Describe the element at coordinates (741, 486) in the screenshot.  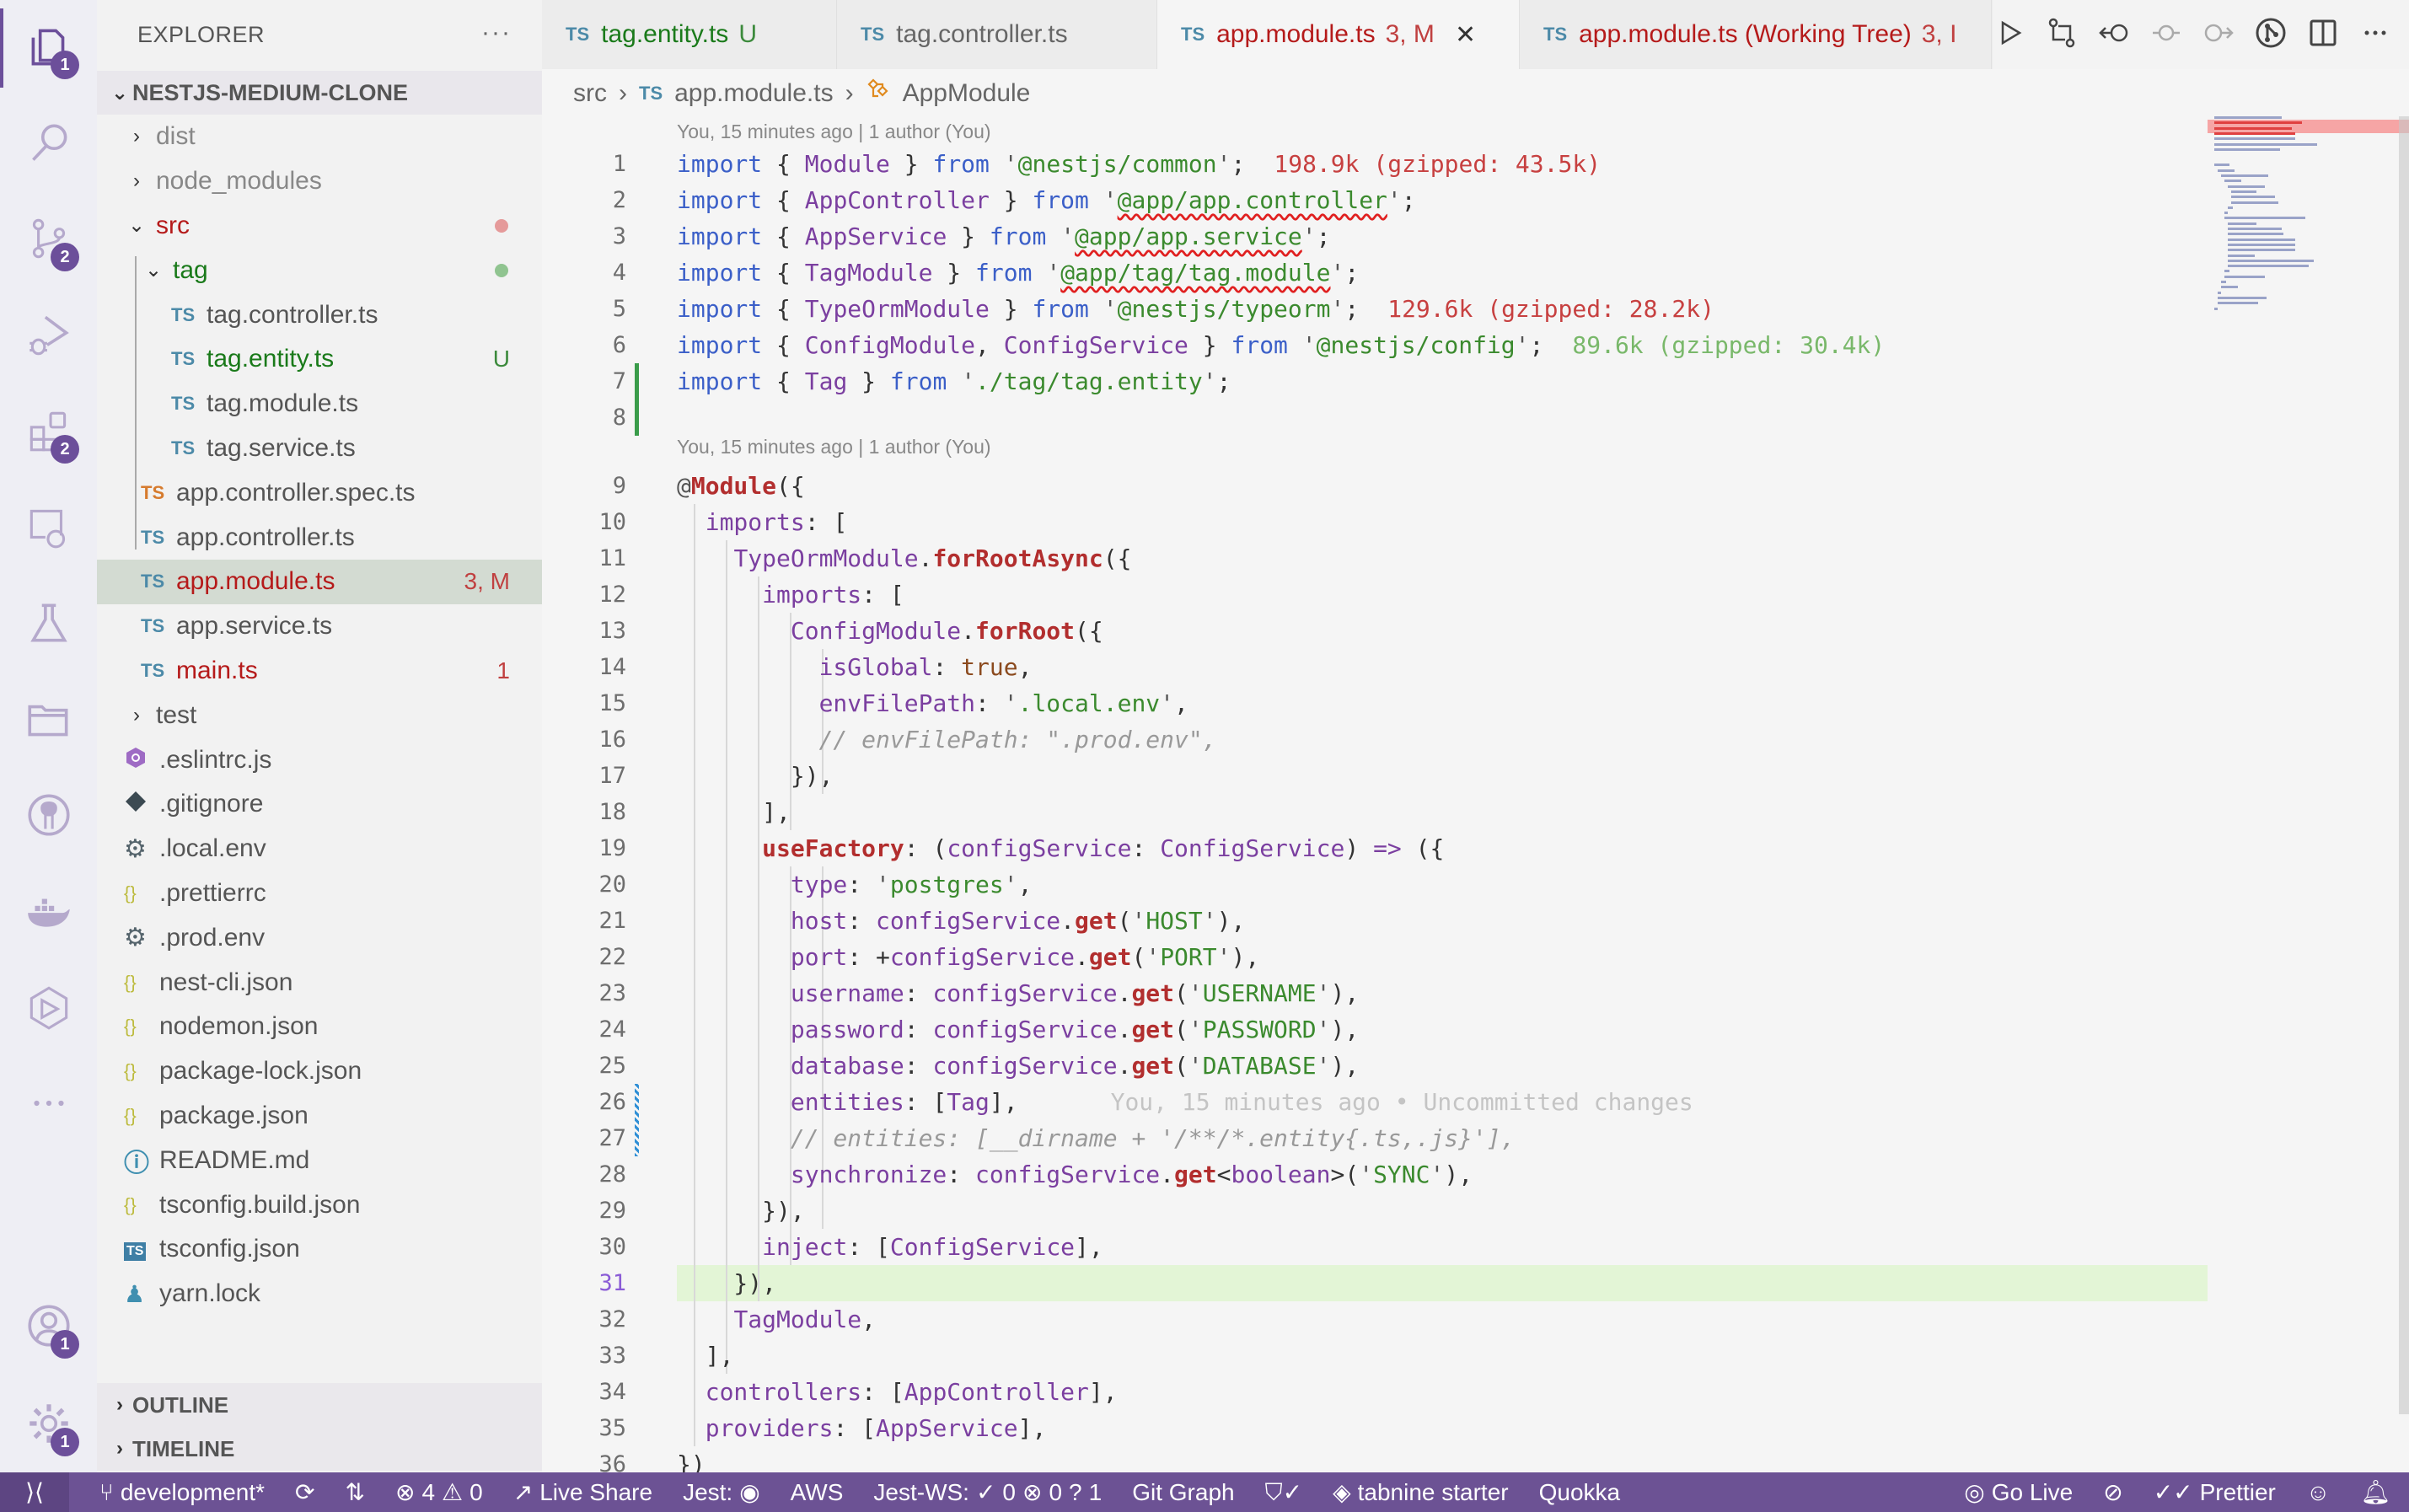
I see `code-line: @Module({` at that location.